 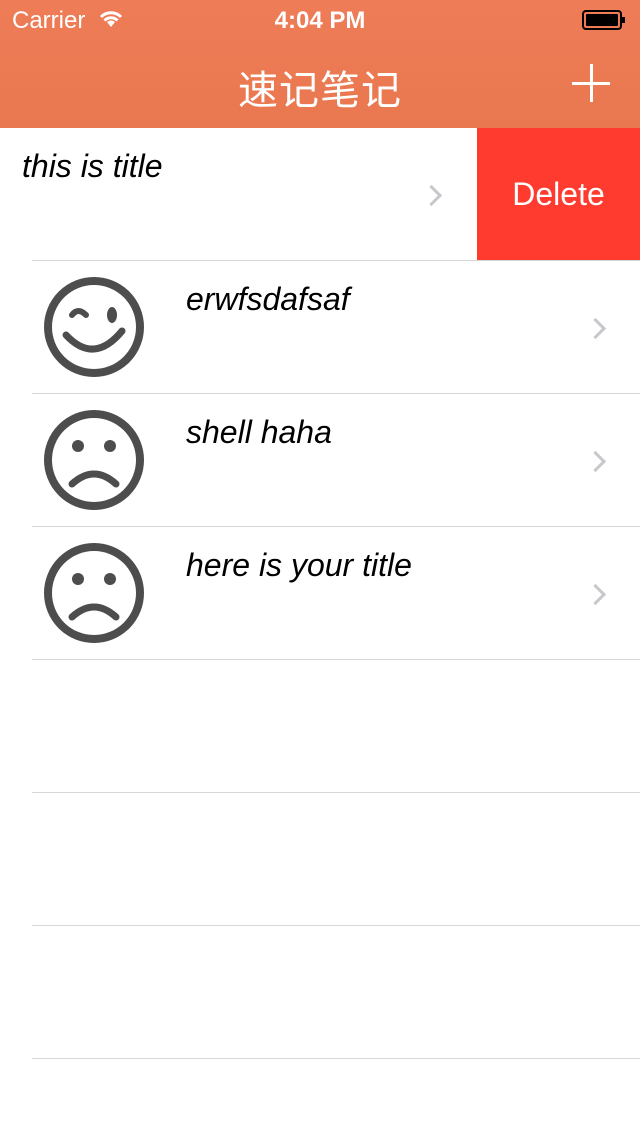 I want to click on header: Carrier 4:04 PM 速记笔记, so click(x=320, y=64).